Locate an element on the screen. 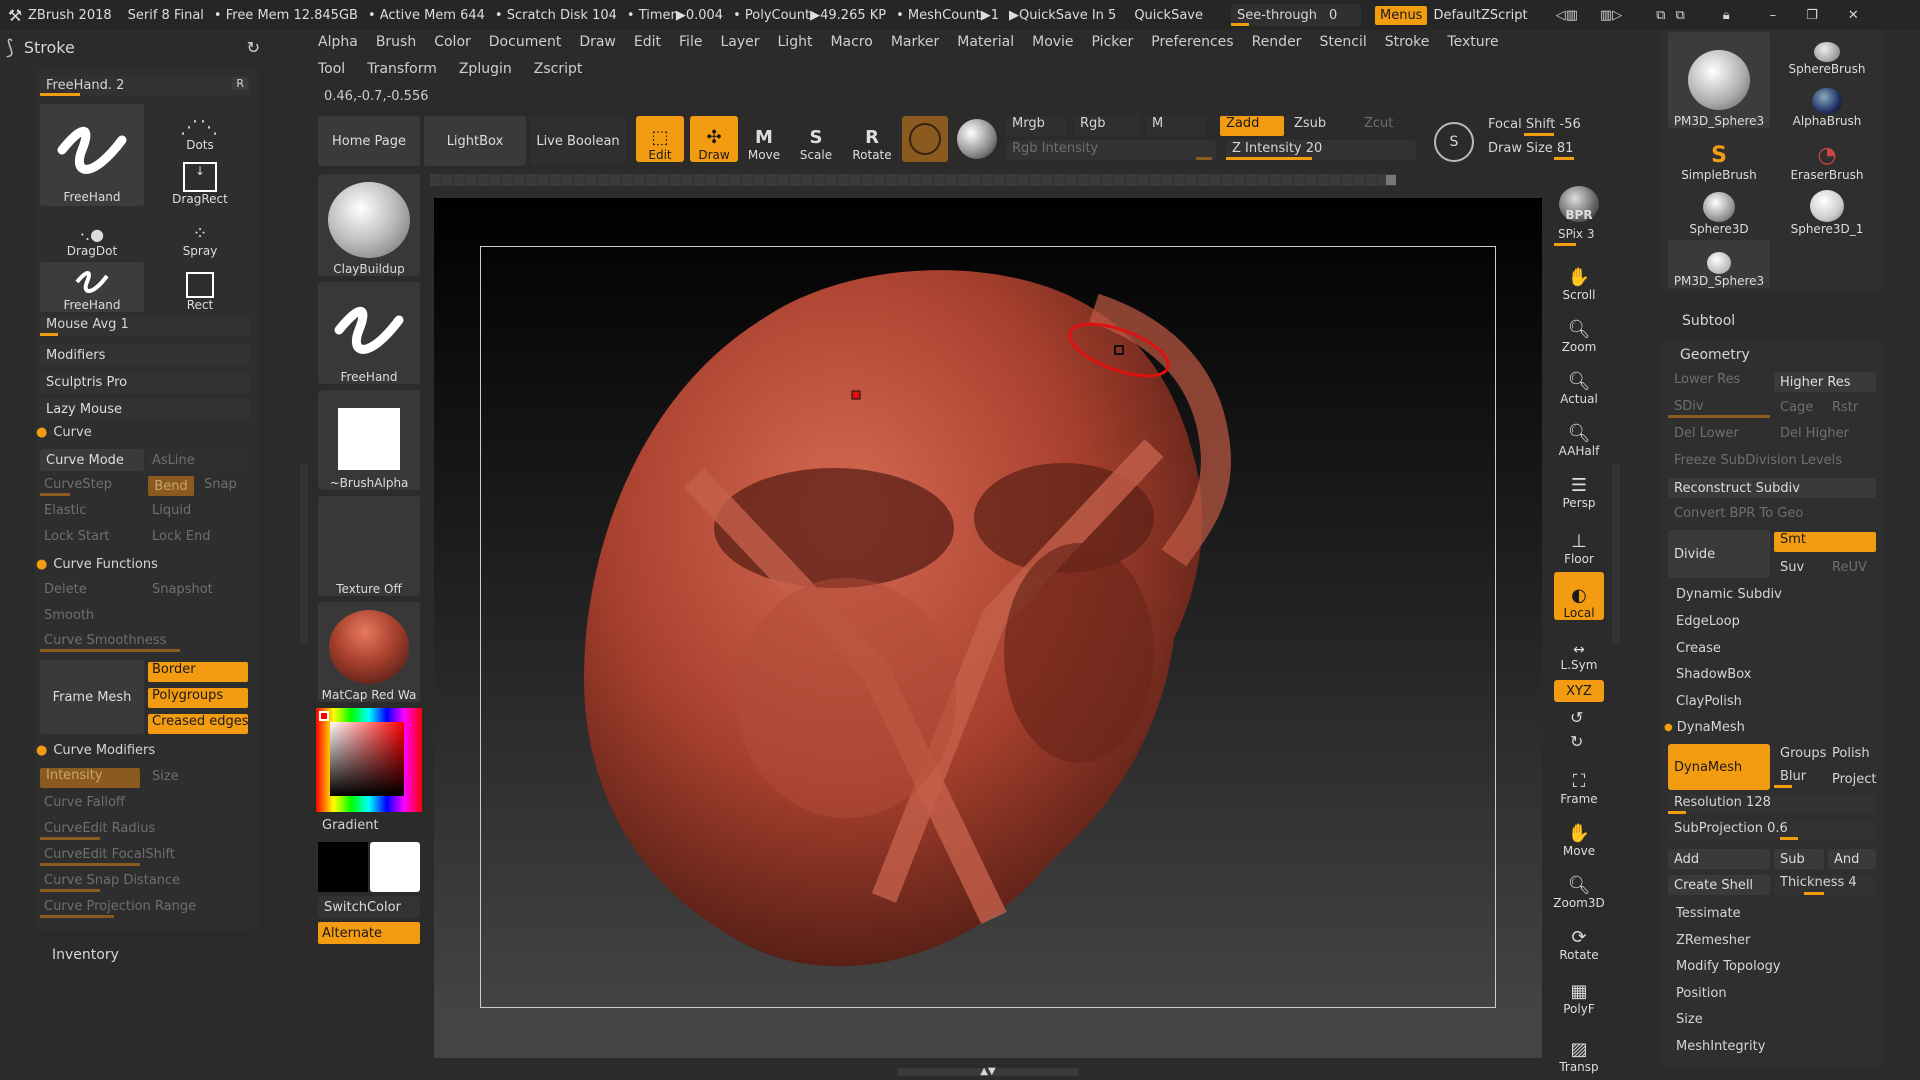  menu-zscript: Zscript is located at coordinates (558, 72).